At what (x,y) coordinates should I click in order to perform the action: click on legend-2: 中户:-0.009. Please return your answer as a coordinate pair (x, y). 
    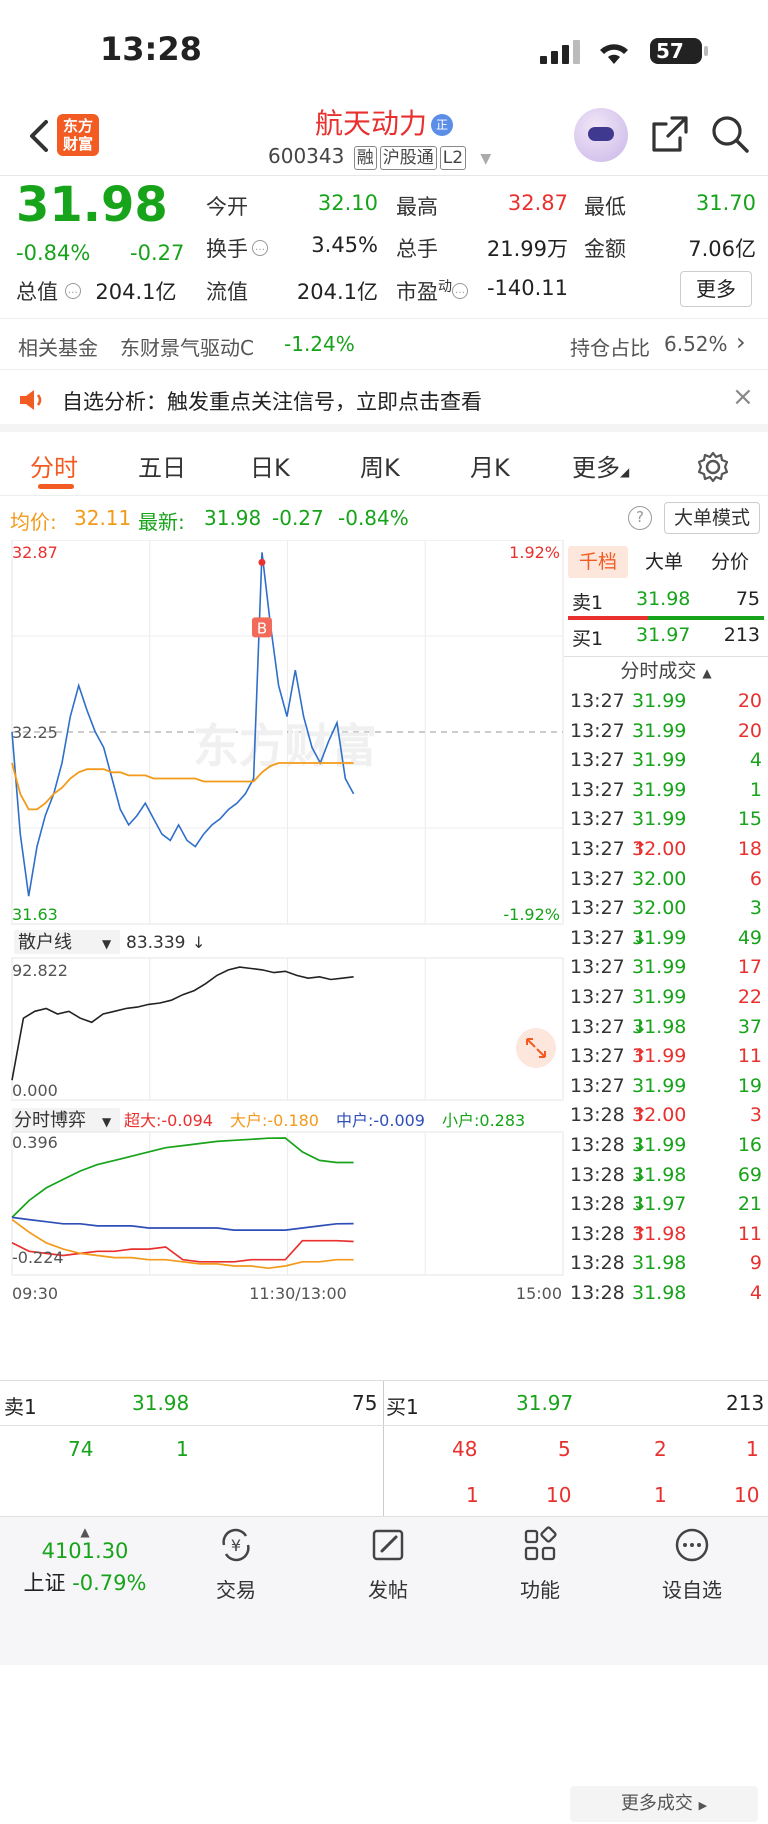
    Looking at the image, I should click on (380, 1120).